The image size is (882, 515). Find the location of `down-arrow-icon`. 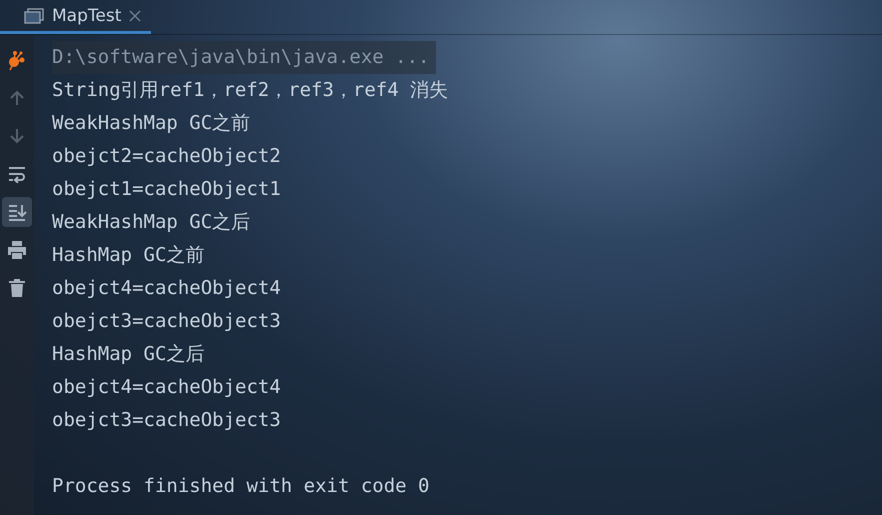

down-arrow-icon is located at coordinates (17, 136).